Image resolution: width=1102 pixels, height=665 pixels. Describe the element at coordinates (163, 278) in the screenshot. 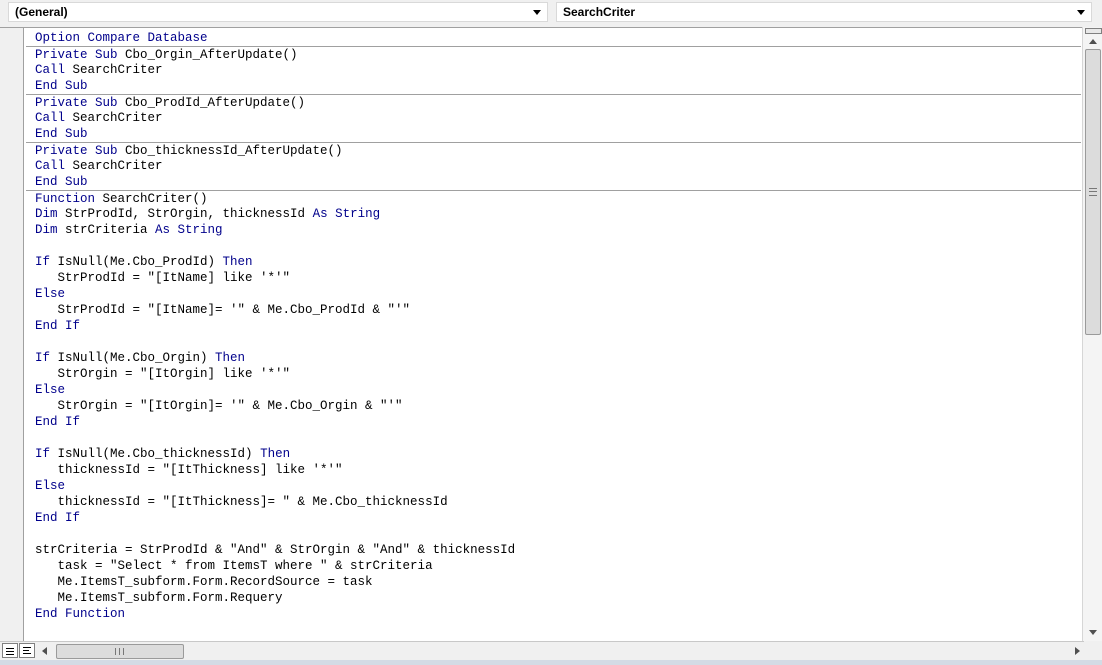

I see `code-text: StrProdId = "[ItName] like '*'"` at that location.